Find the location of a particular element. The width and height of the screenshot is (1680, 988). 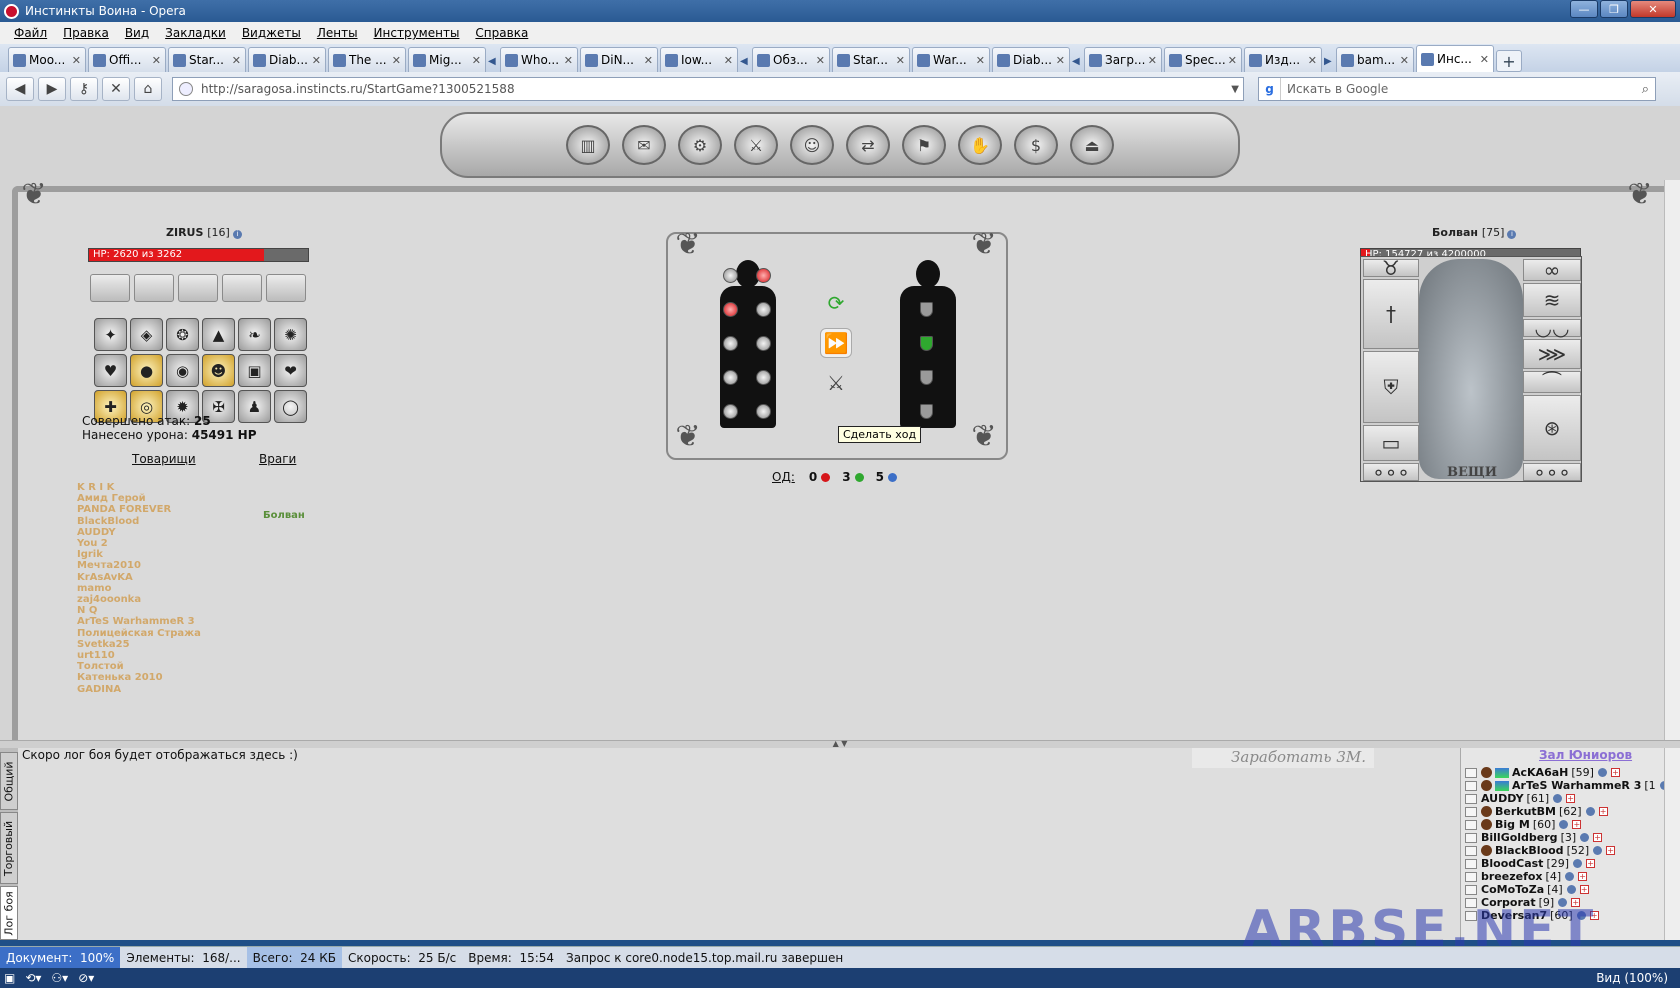

ally-list-item: zaj4ooonka is located at coordinates (109, 599).